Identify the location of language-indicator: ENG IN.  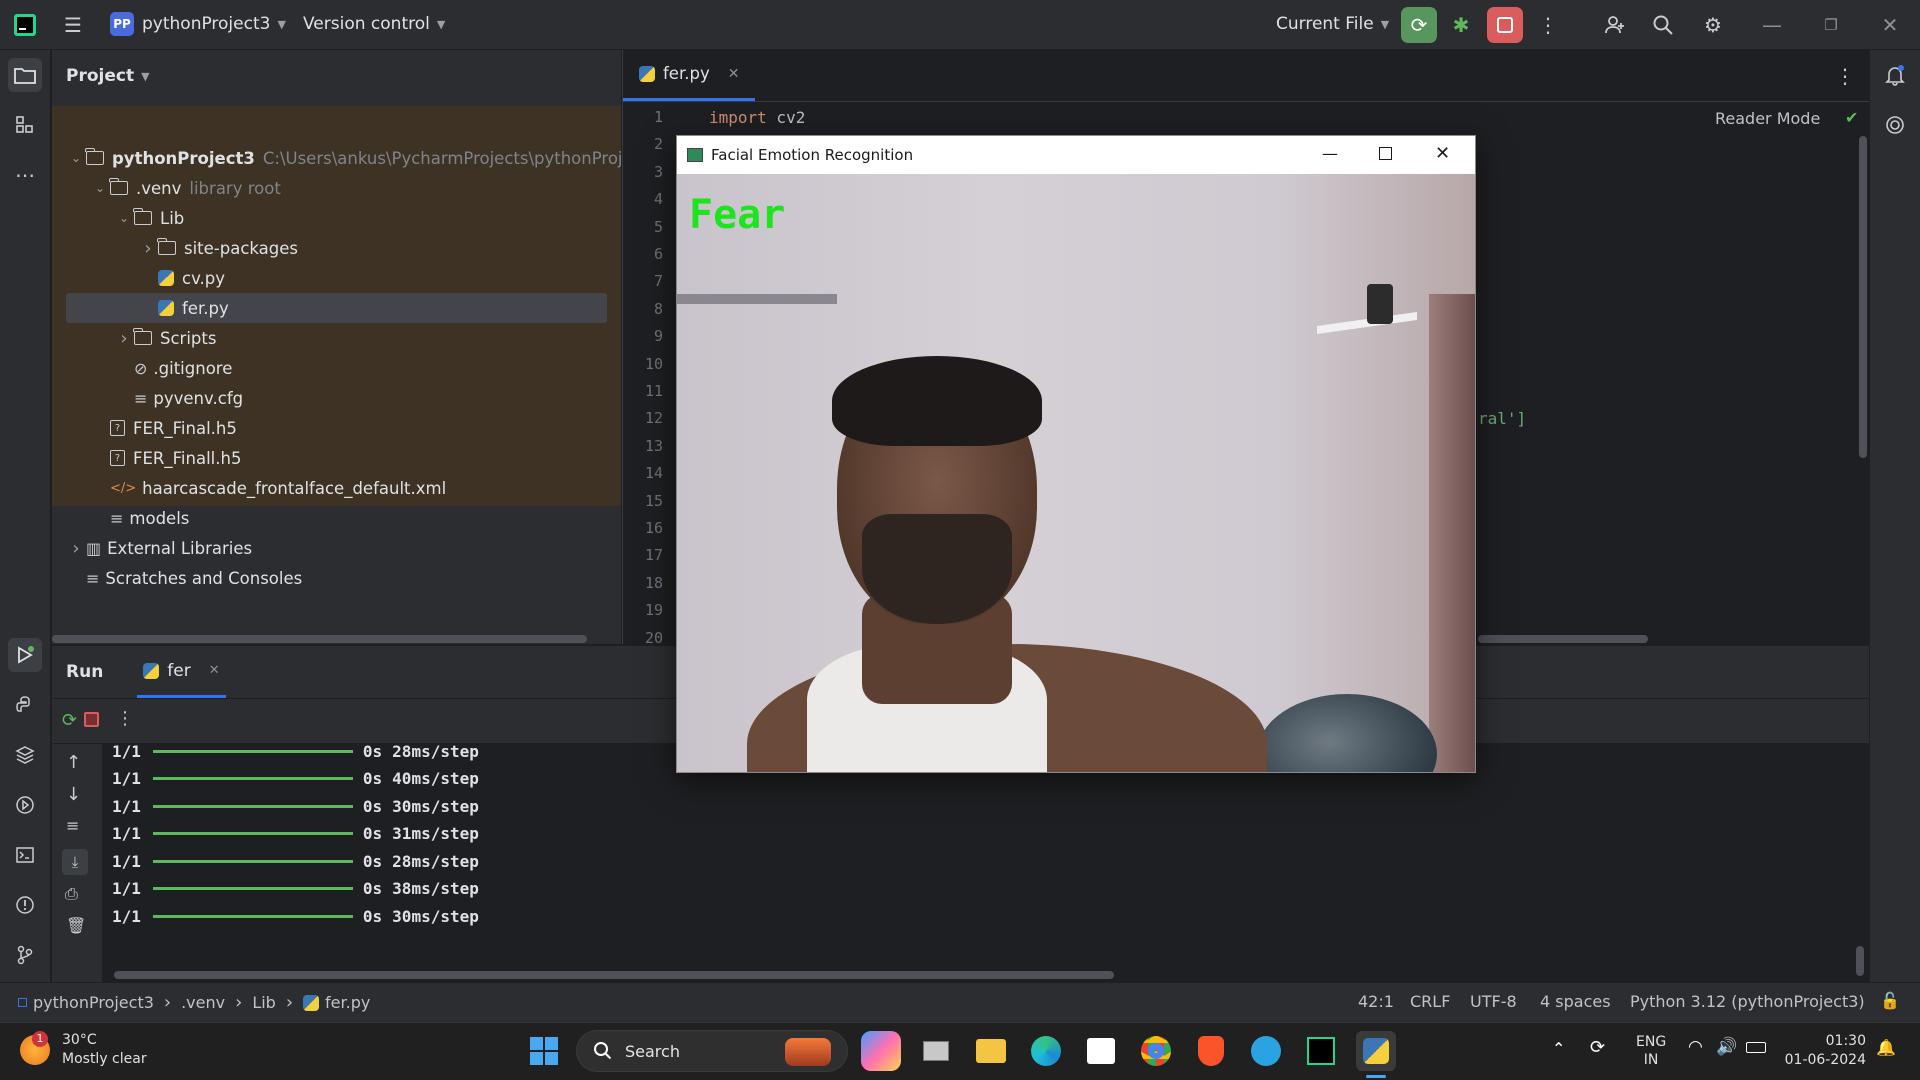
(1651, 1051).